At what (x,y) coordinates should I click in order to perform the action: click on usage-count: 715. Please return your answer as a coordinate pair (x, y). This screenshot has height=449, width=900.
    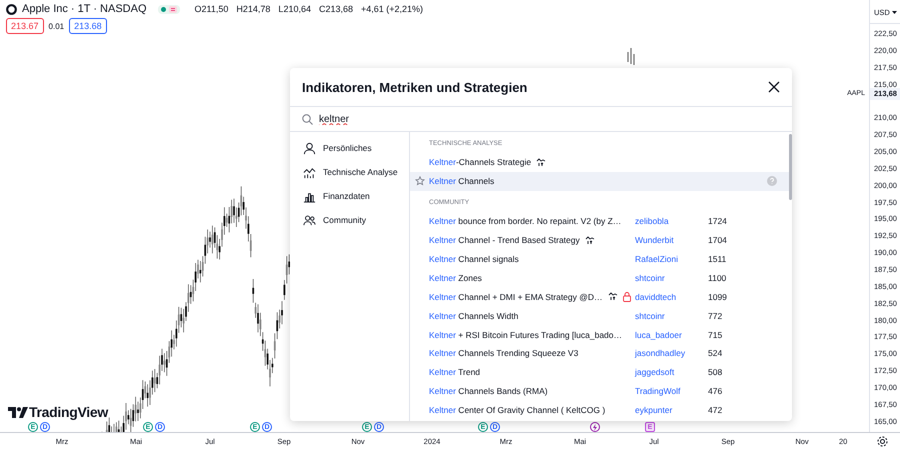
    Looking at the image, I should click on (715, 335).